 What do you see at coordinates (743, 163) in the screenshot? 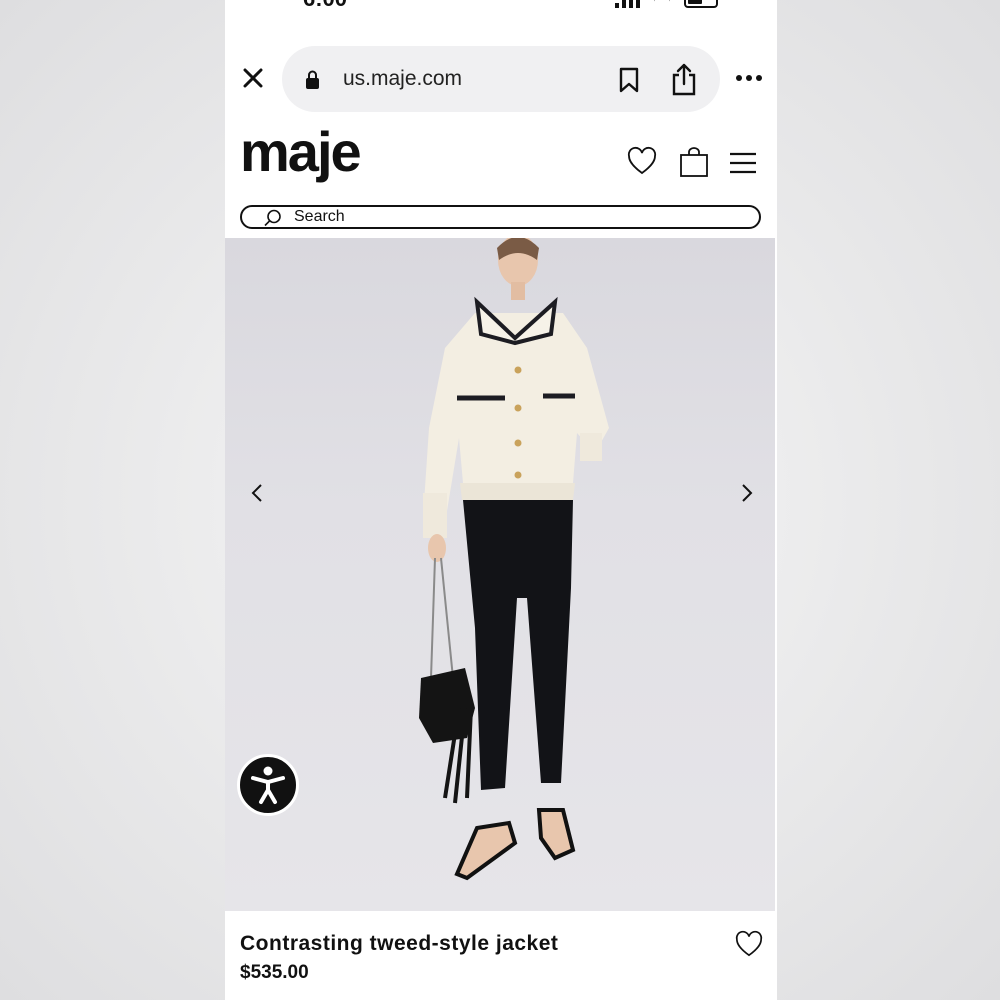
I see `menu-icon` at bounding box center [743, 163].